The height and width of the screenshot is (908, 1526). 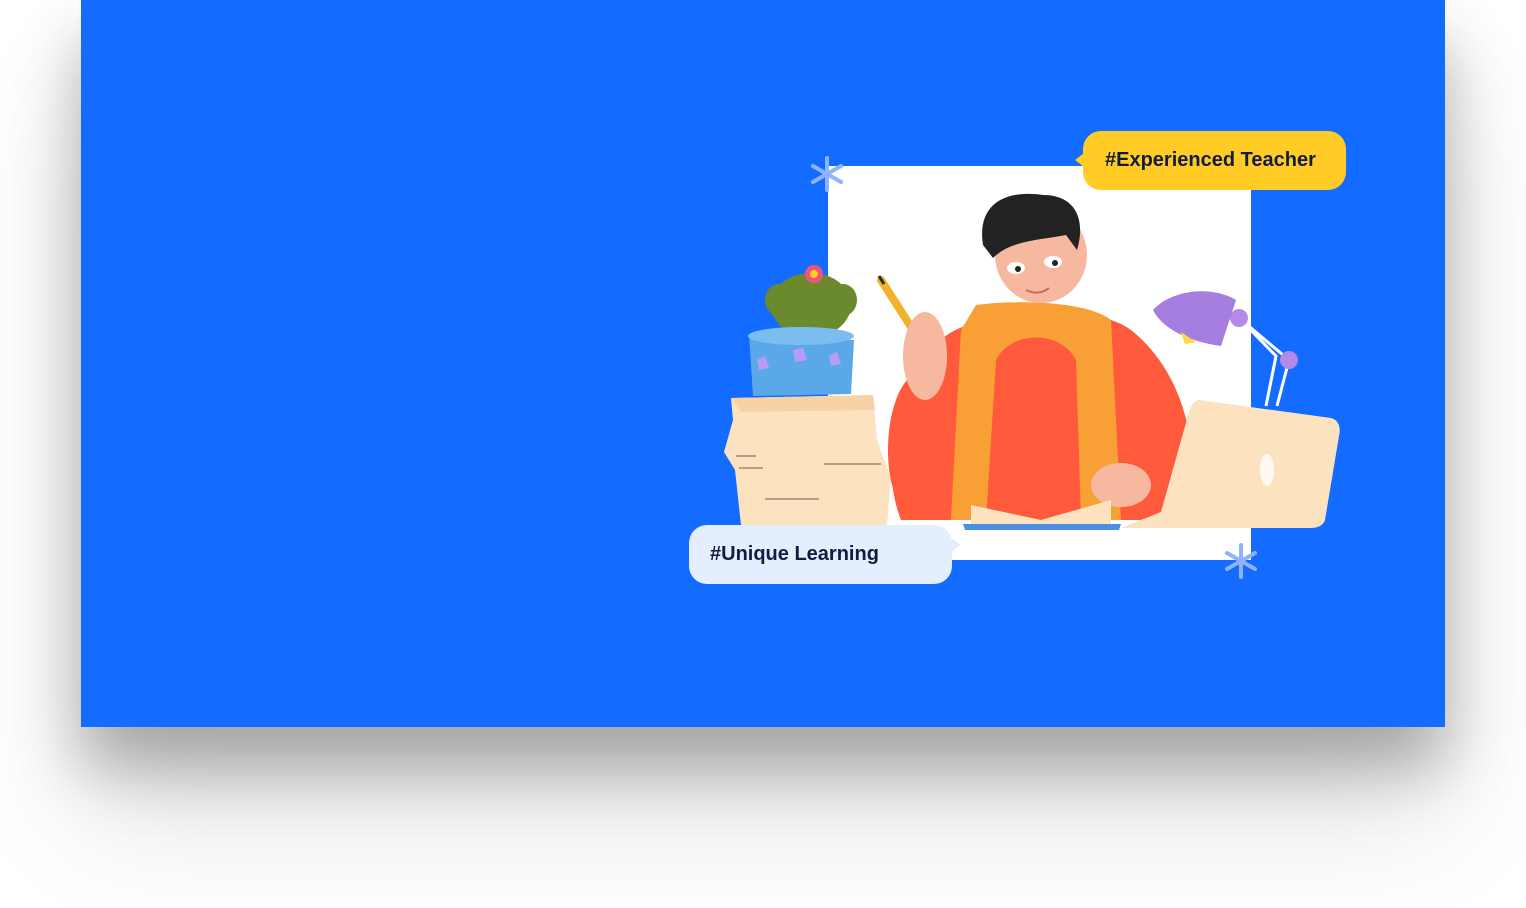 What do you see at coordinates (802, 330) in the screenshot?
I see `cactus-icon` at bounding box center [802, 330].